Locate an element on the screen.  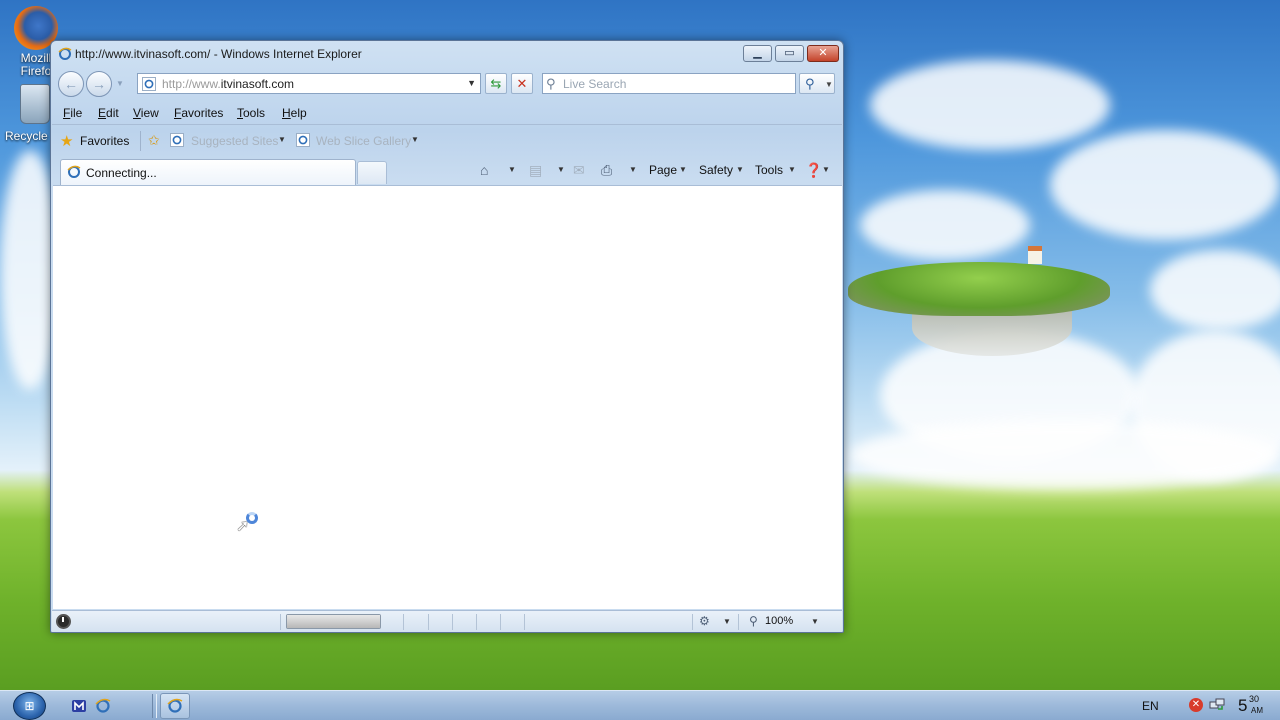
minimize-button: ▁ is located at coordinates (757, 53).